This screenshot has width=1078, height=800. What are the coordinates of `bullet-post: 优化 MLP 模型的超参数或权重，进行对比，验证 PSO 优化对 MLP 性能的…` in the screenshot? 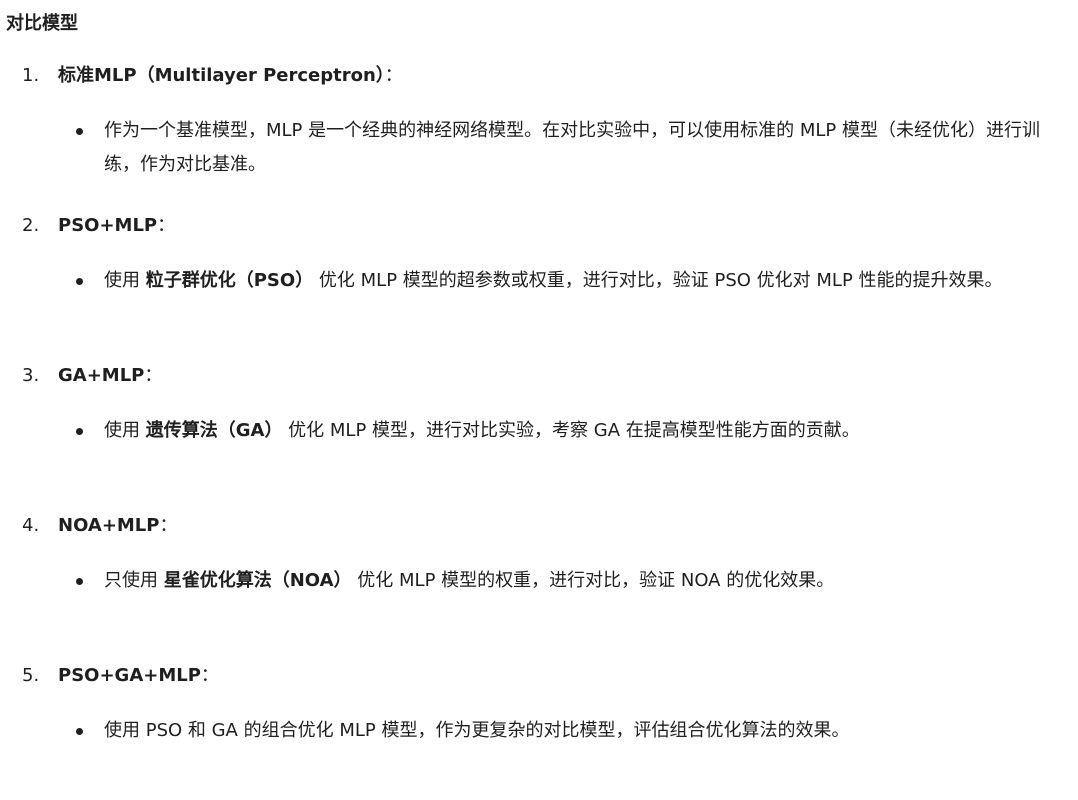 It's located at (658, 280).